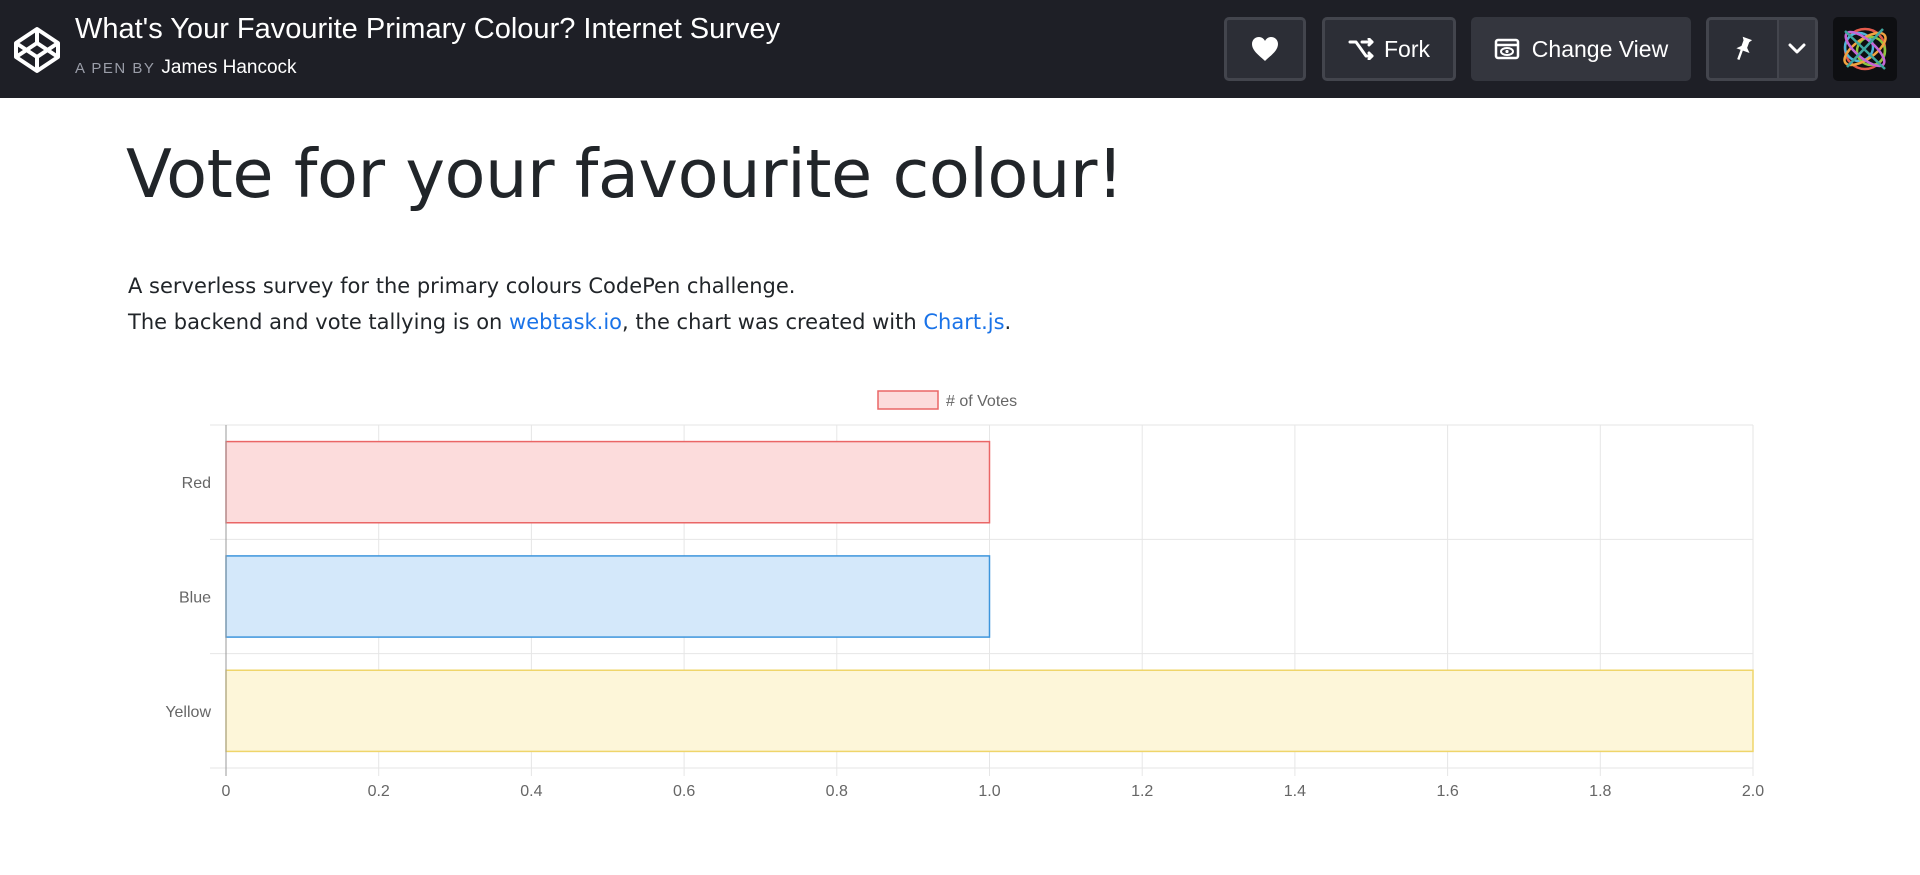  What do you see at coordinates (115, 68) in the screenshot?
I see `by-label: A PEN BY` at bounding box center [115, 68].